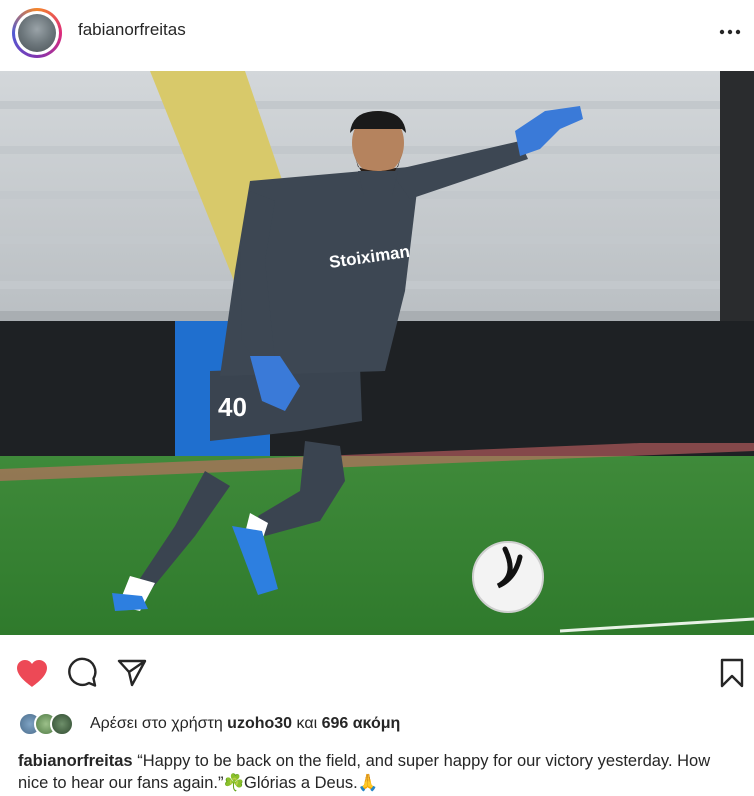  What do you see at coordinates (132, 673) in the screenshot?
I see `share-icon` at bounding box center [132, 673].